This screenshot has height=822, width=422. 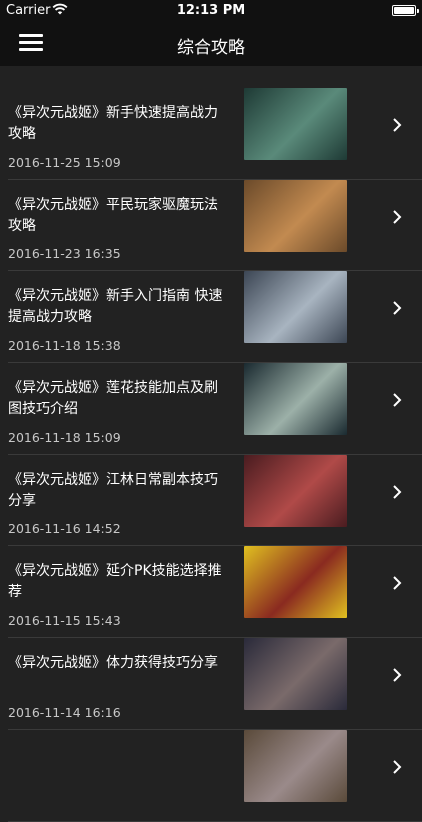 I want to click on article-list-item: 《异次元战姬》平民玩家驱魔玩法攻略 2016-11-23 16:35, so click(x=211, y=225).